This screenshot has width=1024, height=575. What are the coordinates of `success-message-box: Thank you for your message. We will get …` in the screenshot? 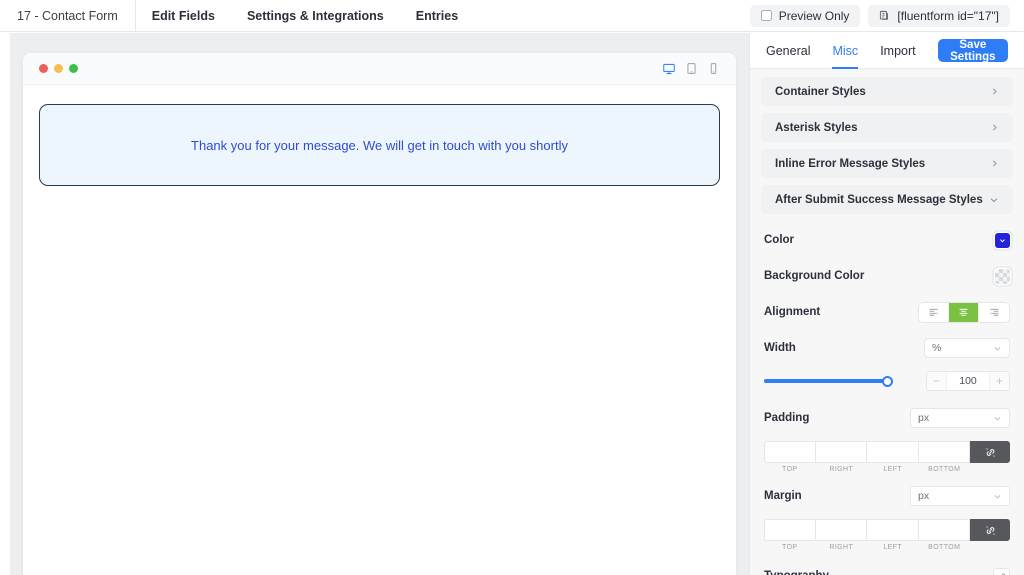 It's located at (379, 145).